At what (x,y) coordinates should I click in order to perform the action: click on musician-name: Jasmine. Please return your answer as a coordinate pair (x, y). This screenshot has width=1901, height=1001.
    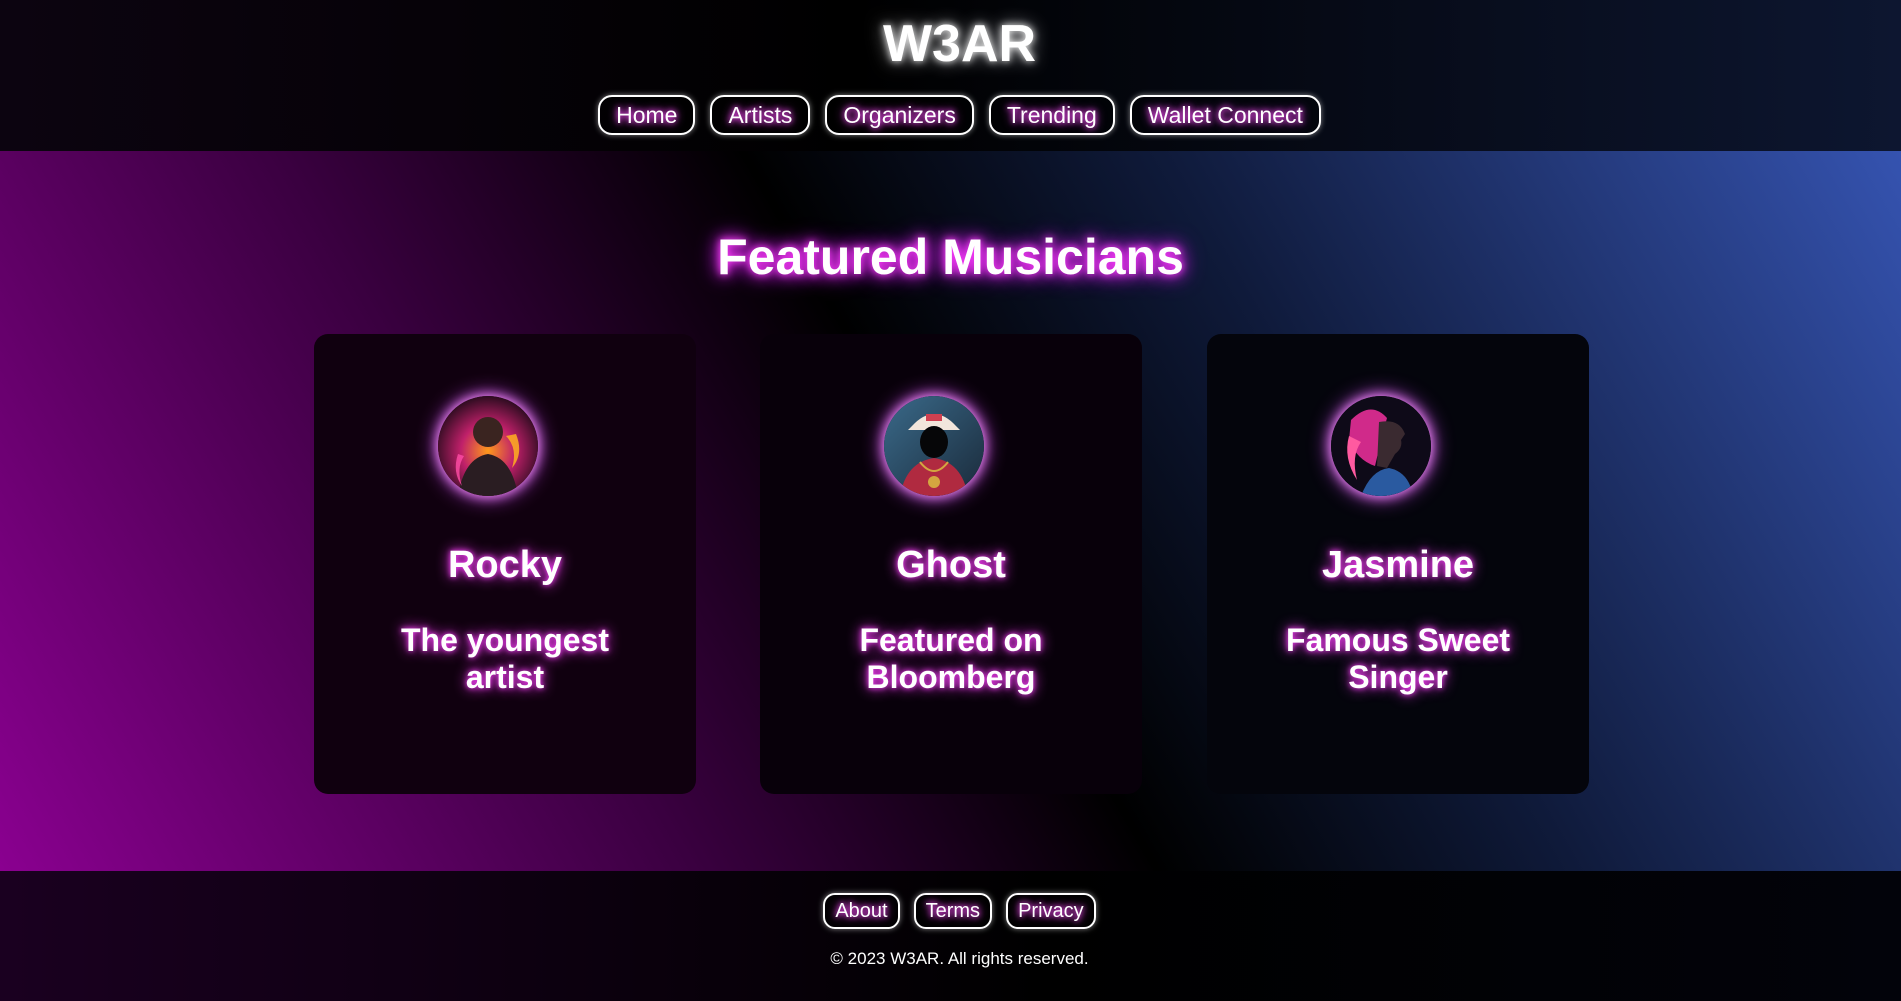
    Looking at the image, I should click on (1398, 565).